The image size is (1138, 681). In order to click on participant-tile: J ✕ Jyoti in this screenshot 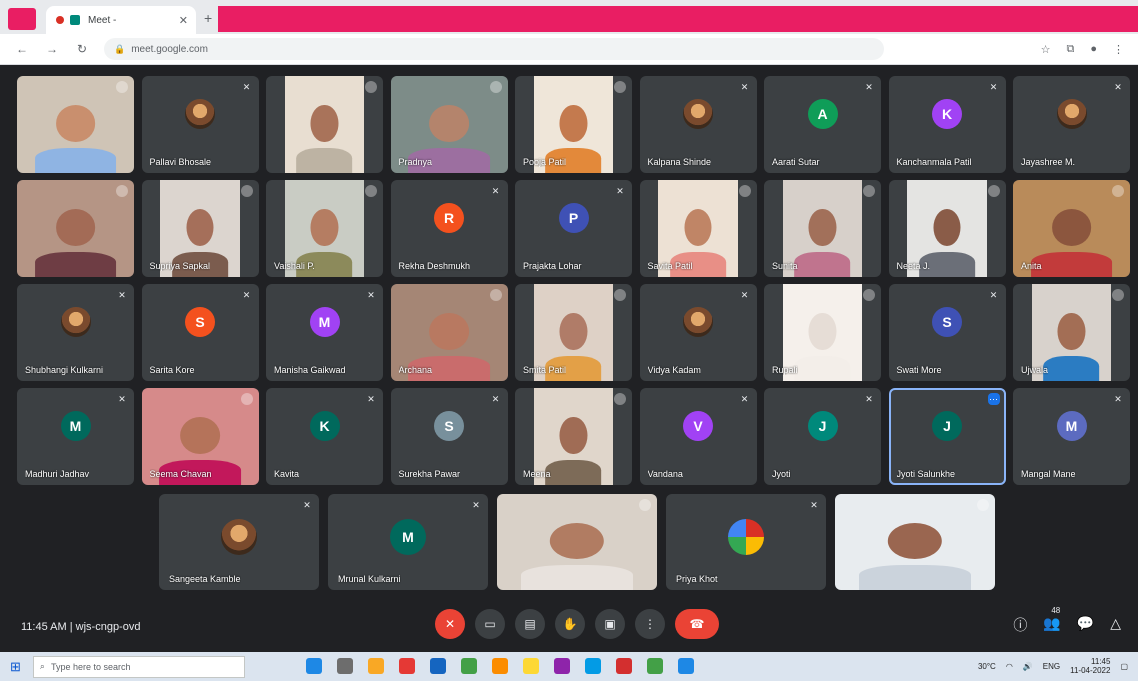, I will do `click(822, 436)`.